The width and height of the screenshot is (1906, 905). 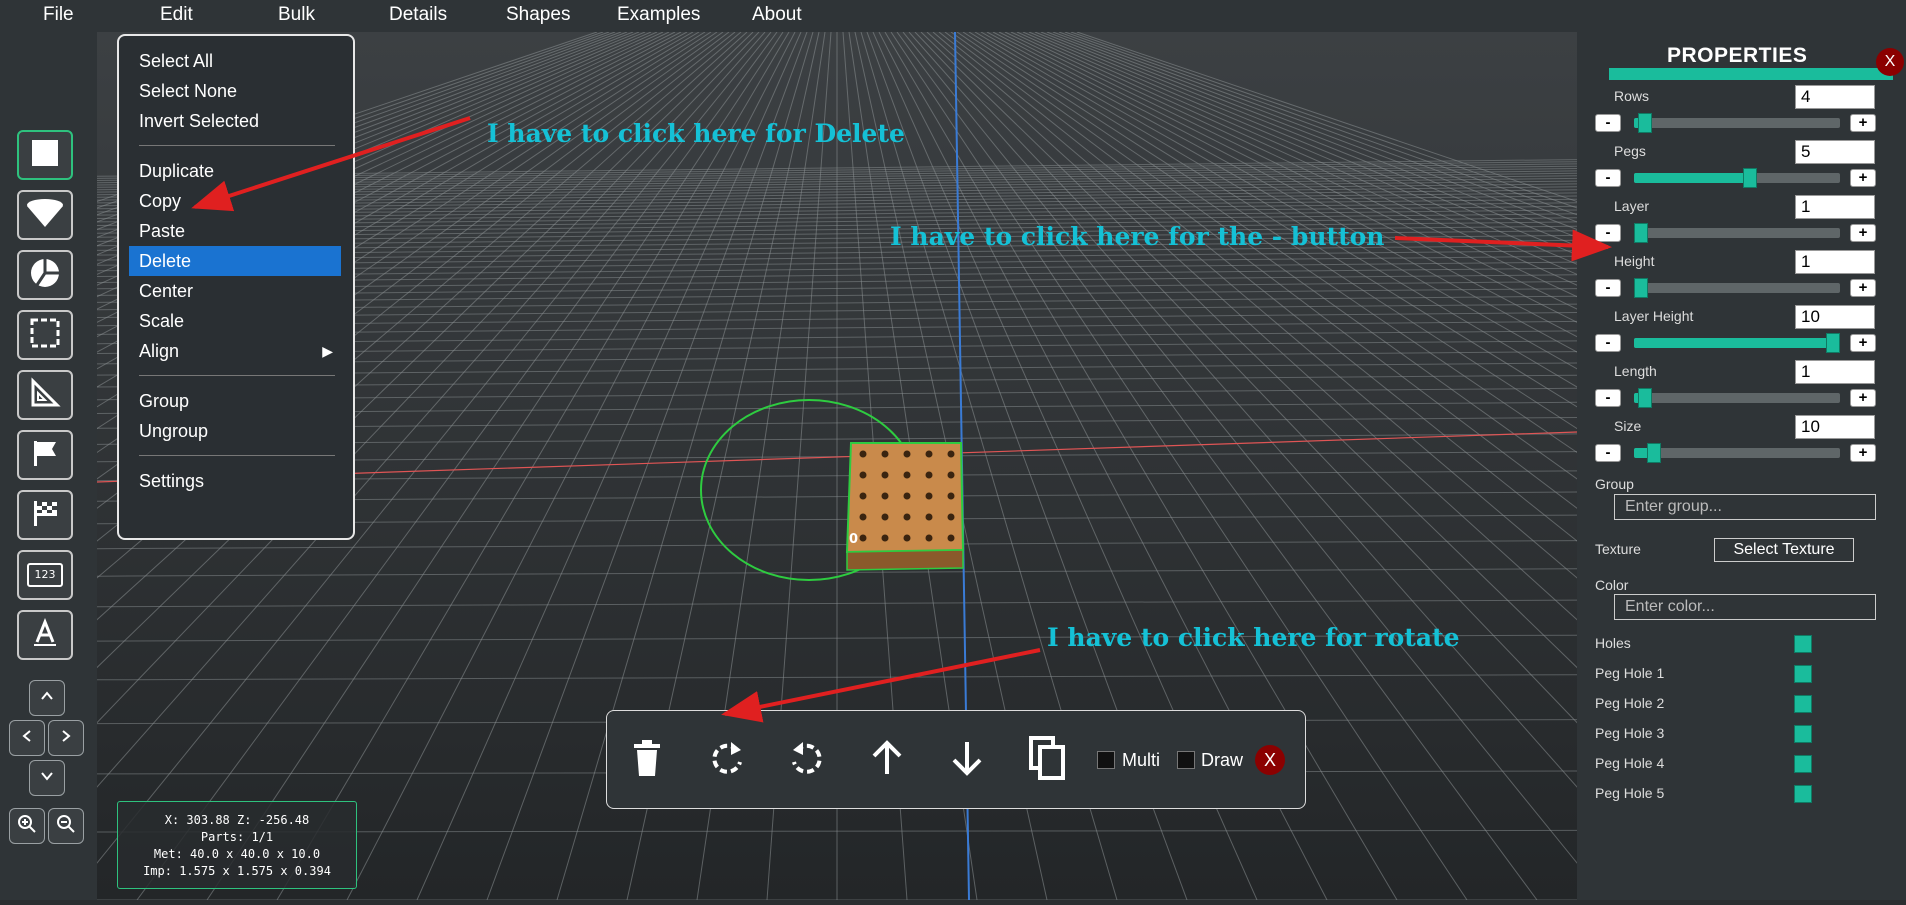 I want to click on menu-file: File, so click(x=58, y=15).